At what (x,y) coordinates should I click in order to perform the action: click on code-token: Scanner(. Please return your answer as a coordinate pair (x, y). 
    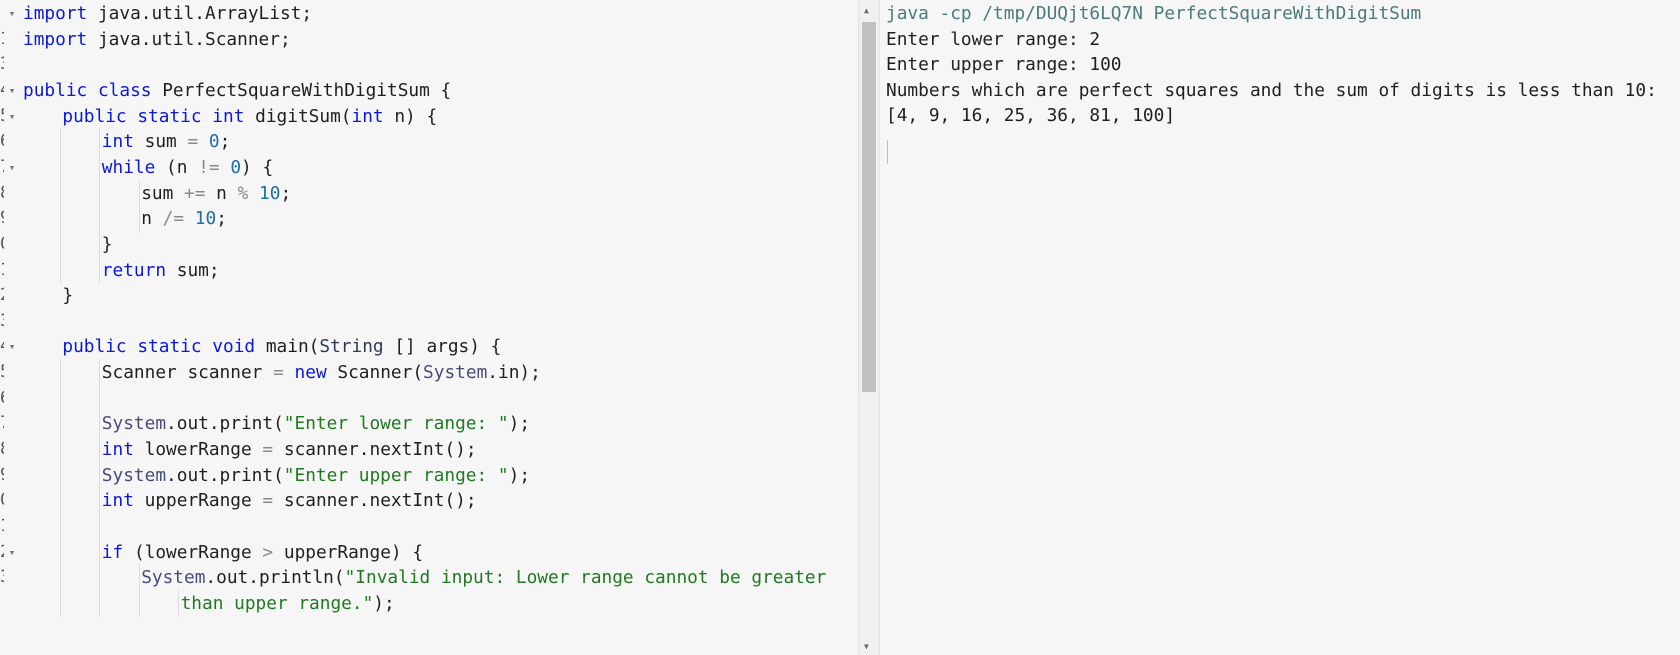
    Looking at the image, I should click on (380, 373).